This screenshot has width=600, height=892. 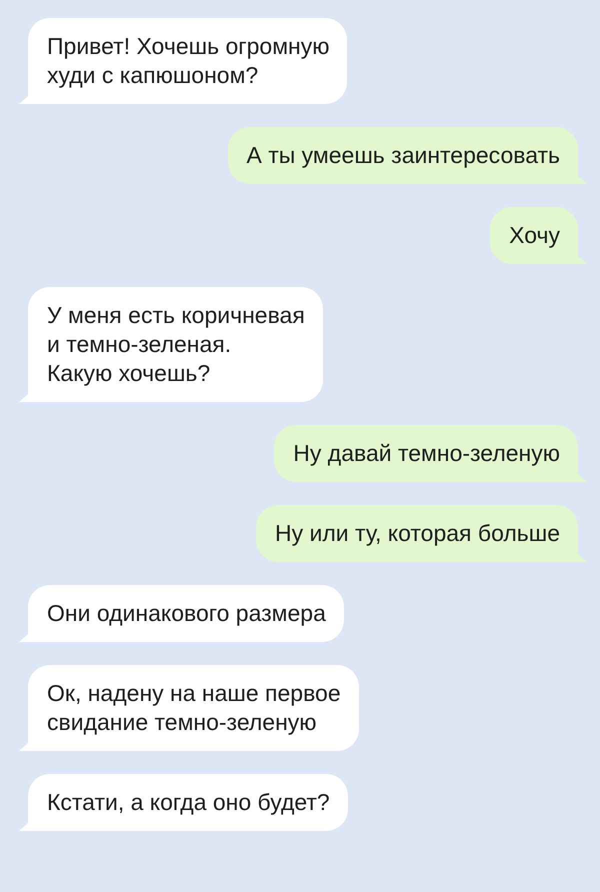 I want to click on message-bubble: У меня есть коричневая и темно-зеленая. Какую хочешь?, so click(x=175, y=344).